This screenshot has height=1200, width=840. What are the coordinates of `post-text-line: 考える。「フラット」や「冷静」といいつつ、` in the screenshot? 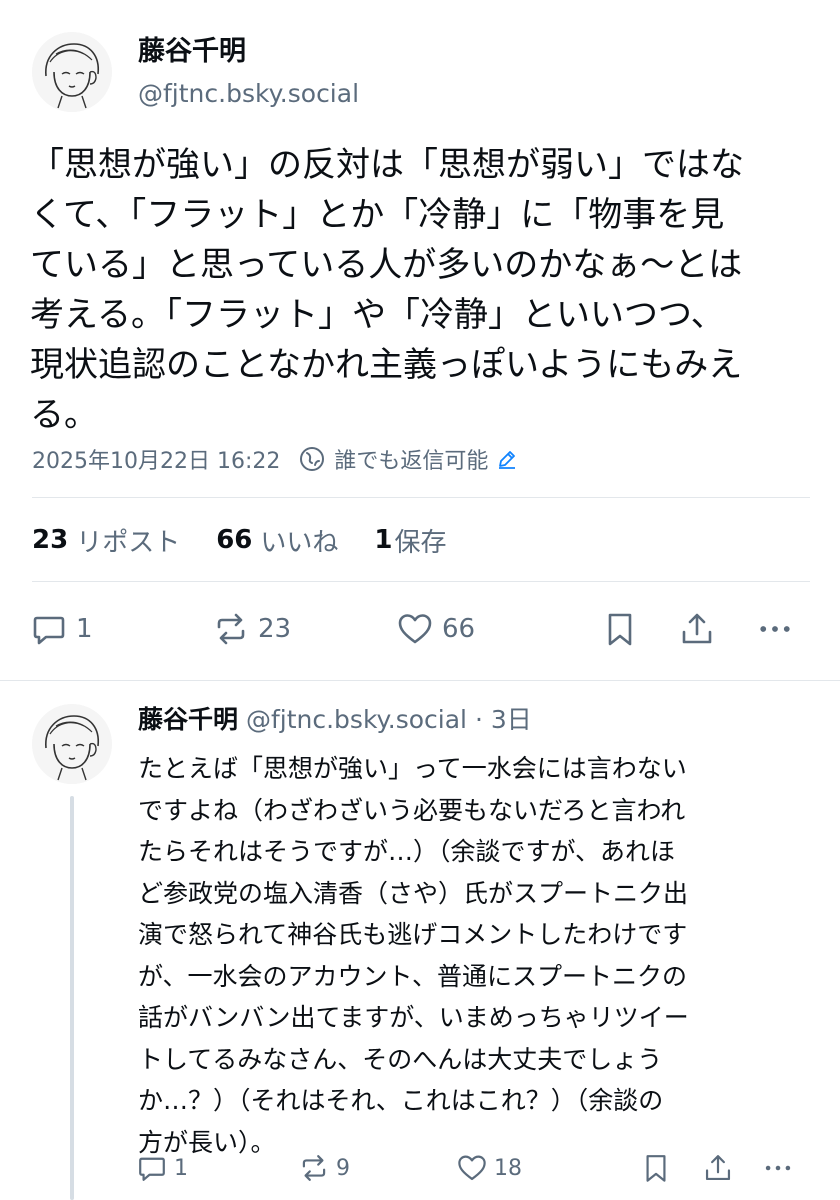 It's located at (377, 315).